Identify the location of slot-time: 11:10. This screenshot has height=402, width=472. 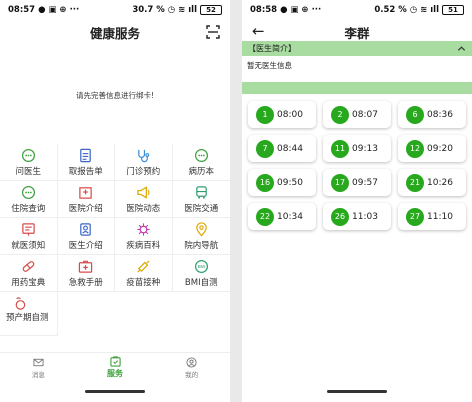
(440, 216).